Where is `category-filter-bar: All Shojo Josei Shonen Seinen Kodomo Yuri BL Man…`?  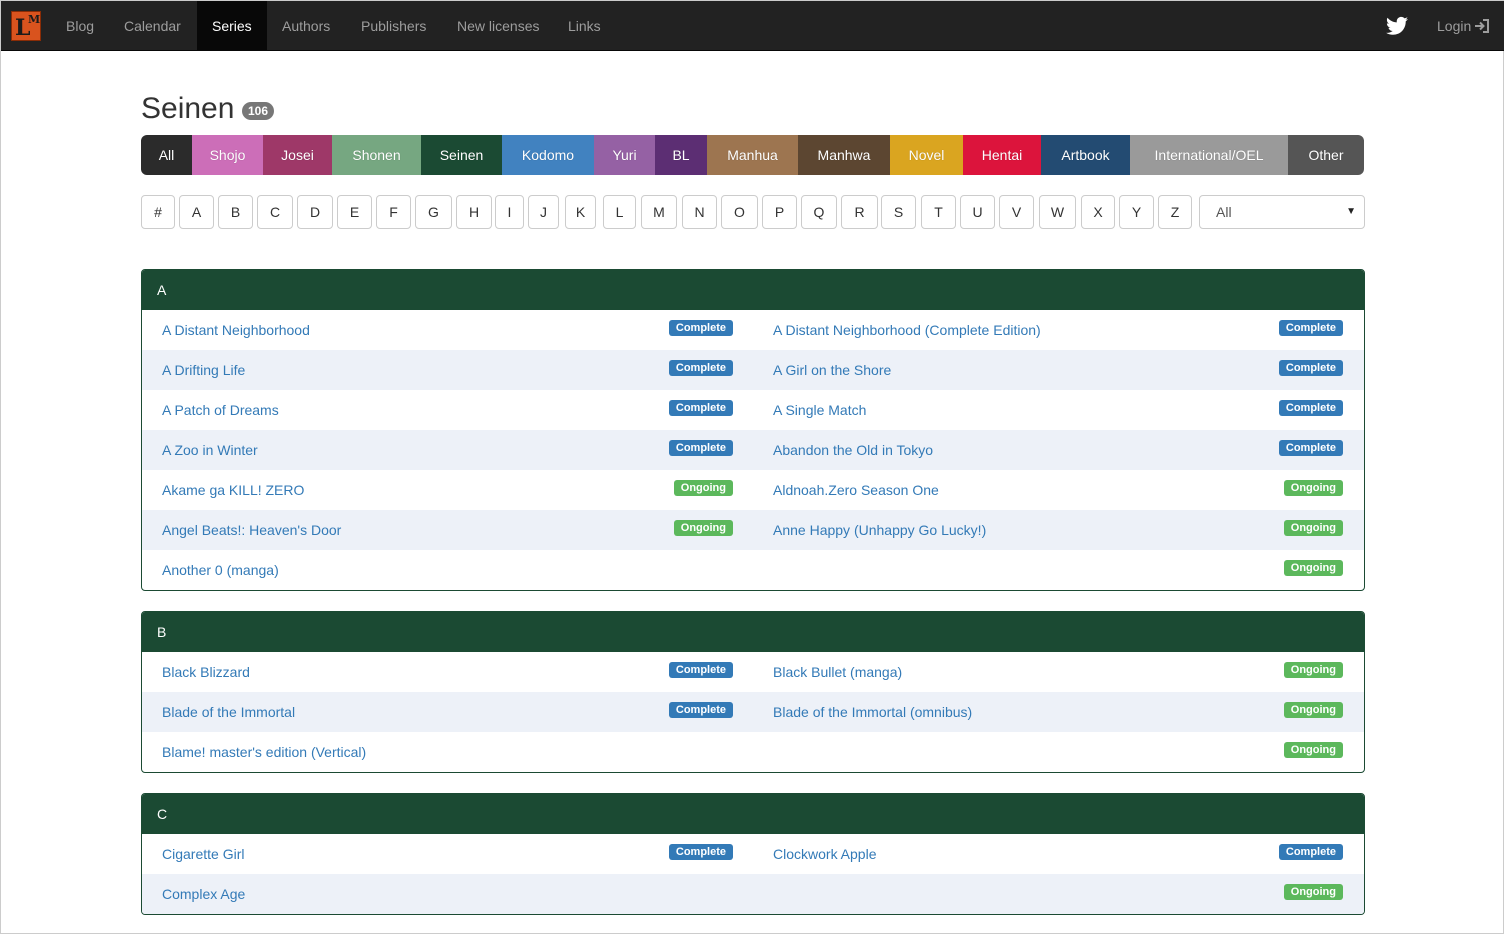 category-filter-bar: All Shojo Josei Shonen Seinen Kodomo Yuri BL Man… is located at coordinates (752, 155).